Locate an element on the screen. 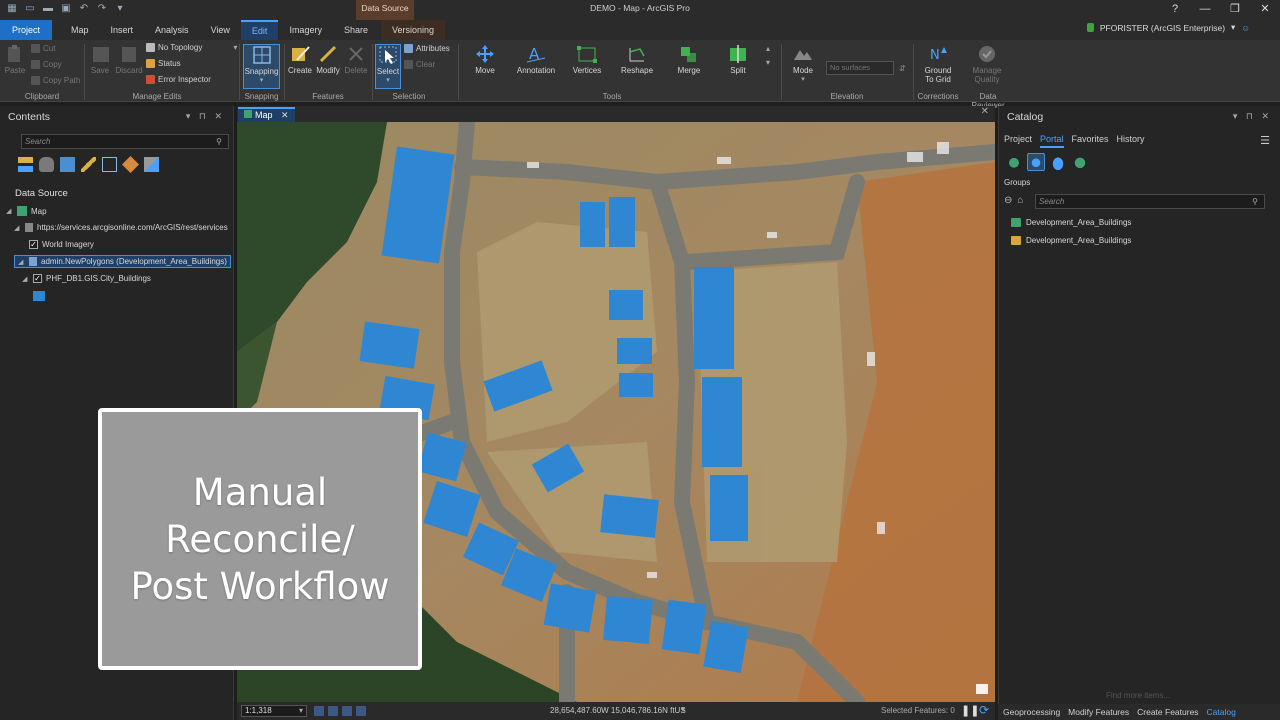 The height and width of the screenshot is (720, 1280). tools-gallery-scroll: ▴ is located at coordinates (768, 48).